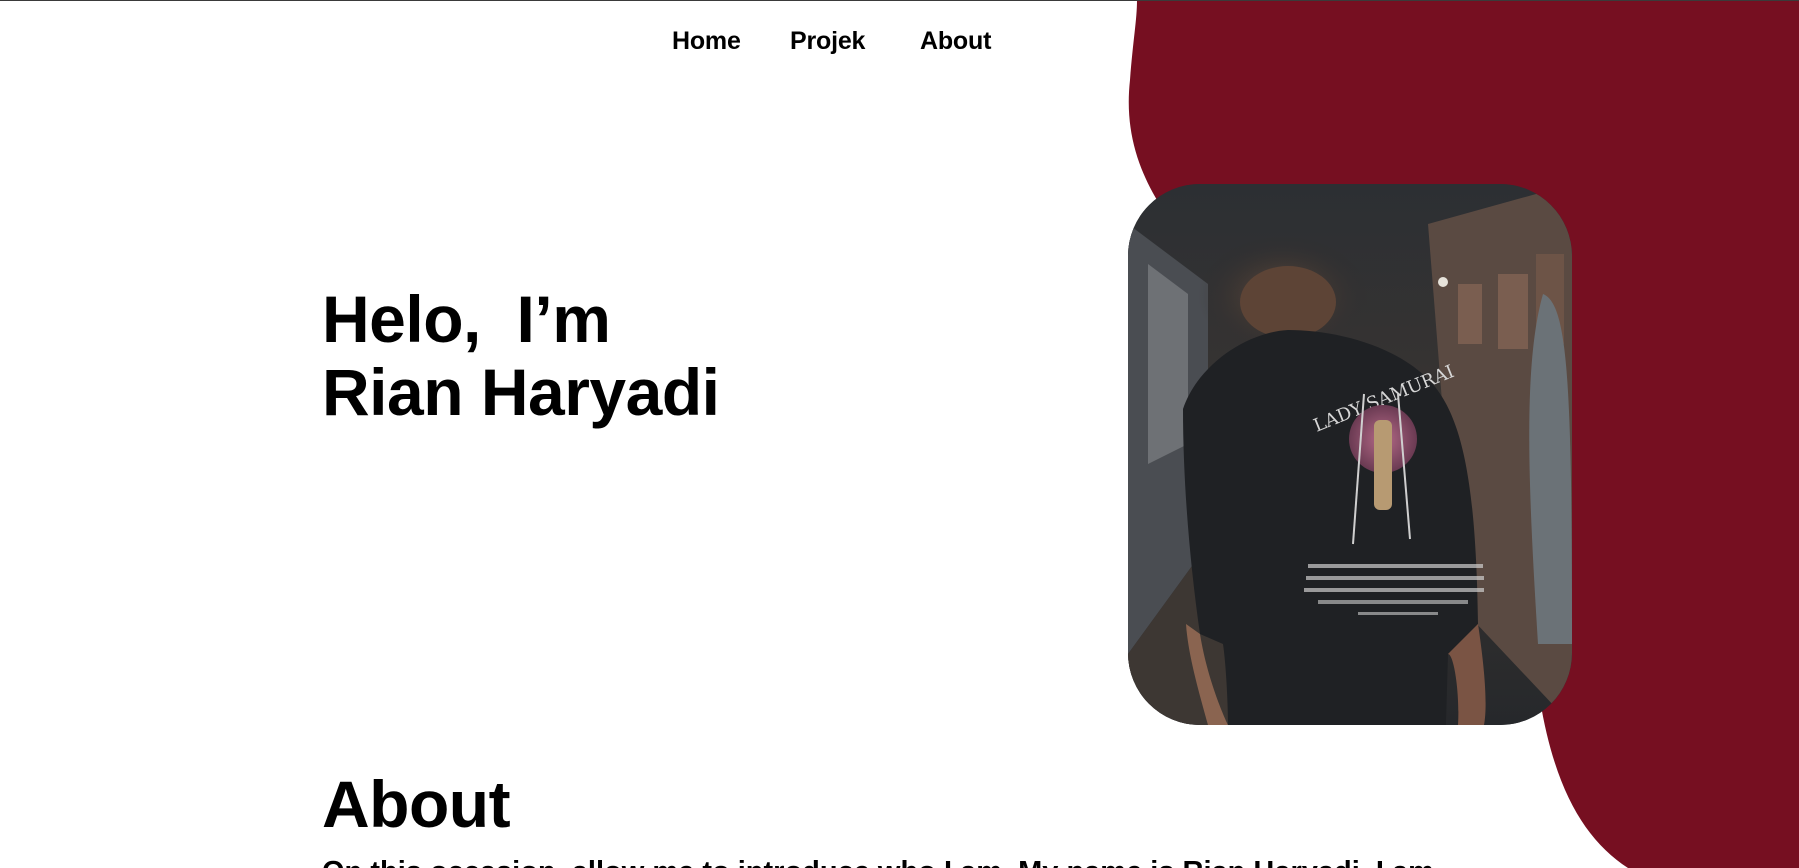  I want to click on nav-link-projek: Projek, so click(827, 41).